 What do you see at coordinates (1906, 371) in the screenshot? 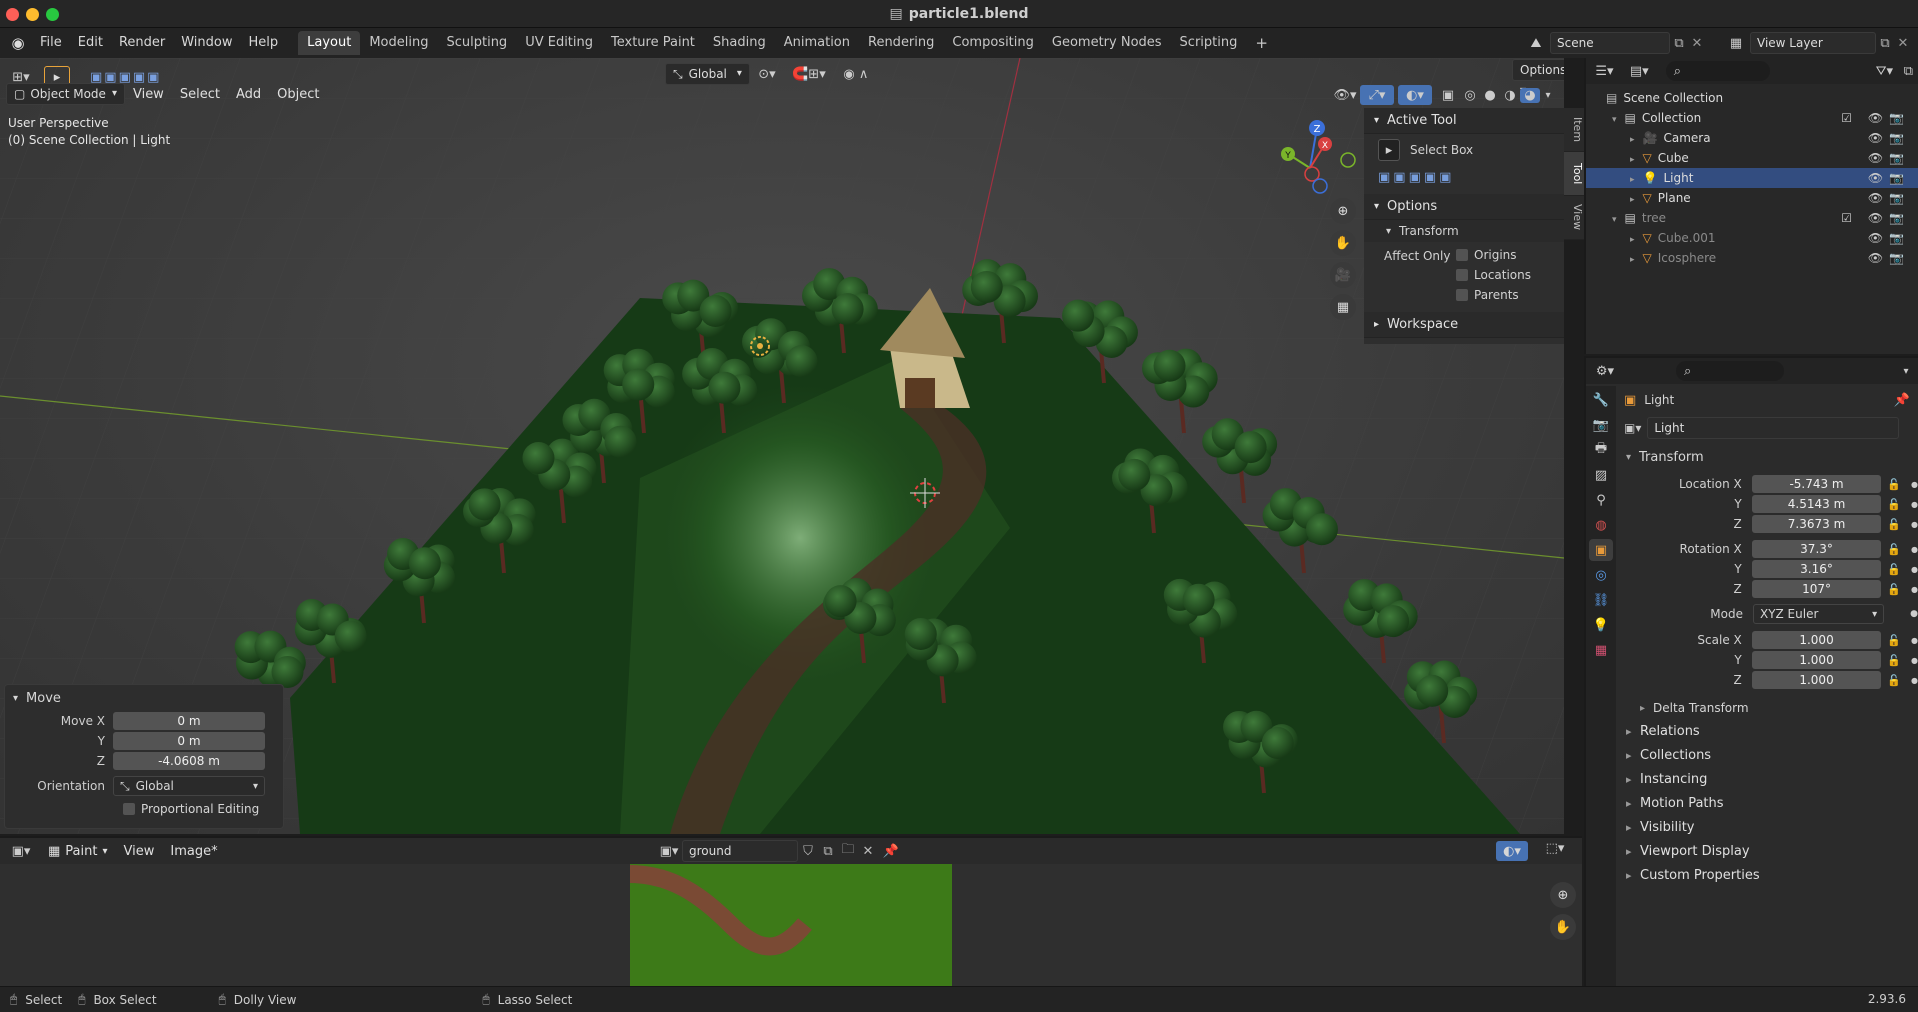
I see `chevron-down-icon: ▾` at bounding box center [1906, 371].